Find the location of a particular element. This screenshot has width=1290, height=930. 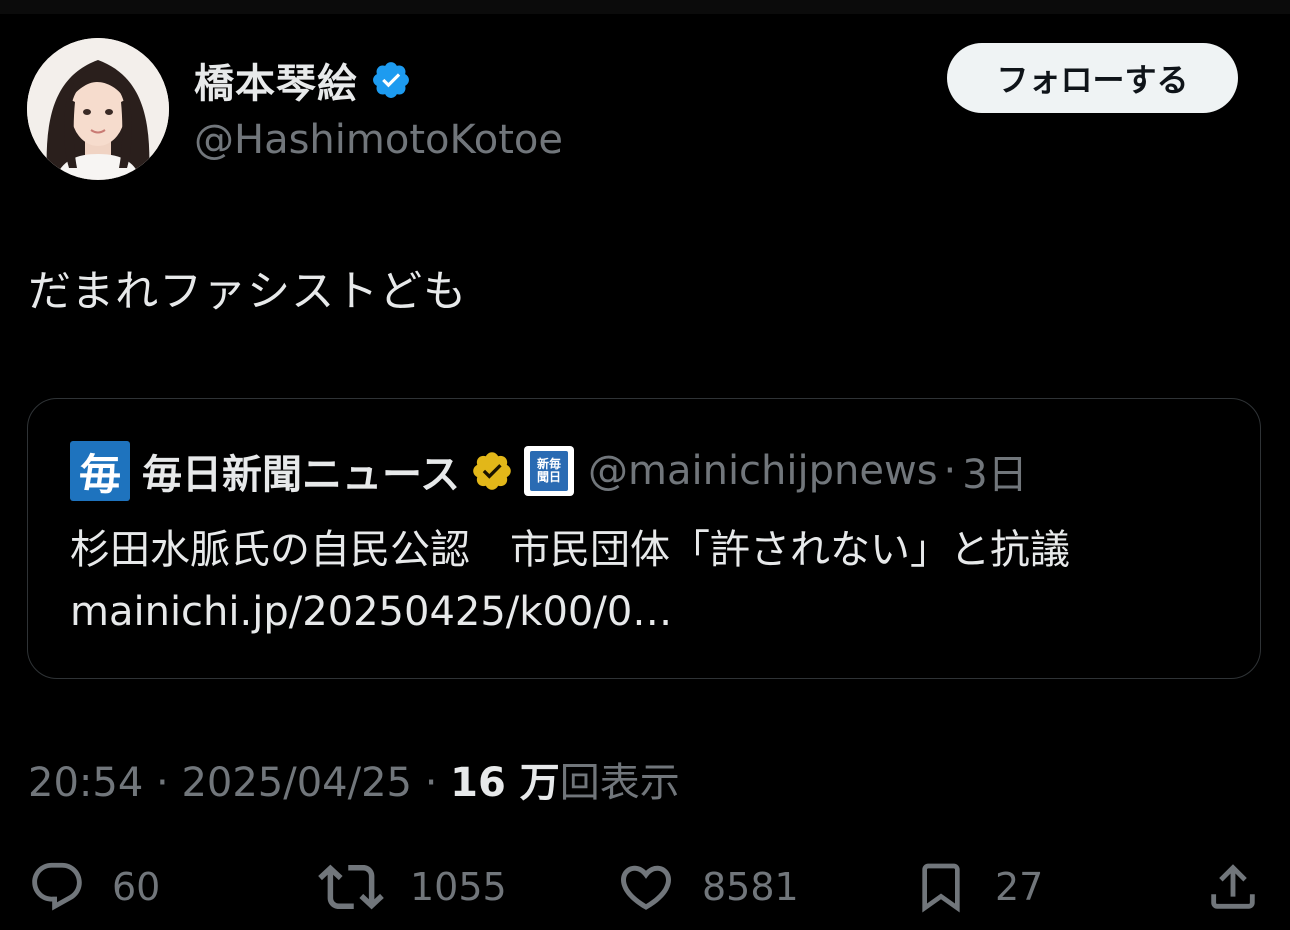

quote-timestamp: 3日 is located at coordinates (994, 471).